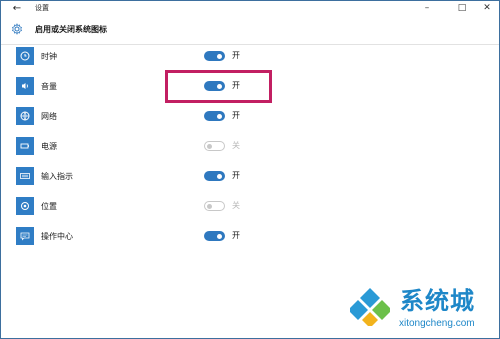 The height and width of the screenshot is (339, 500). What do you see at coordinates (246, 177) in the screenshot?
I see `setting-row-input-indicator: 输入指示 开` at bounding box center [246, 177].